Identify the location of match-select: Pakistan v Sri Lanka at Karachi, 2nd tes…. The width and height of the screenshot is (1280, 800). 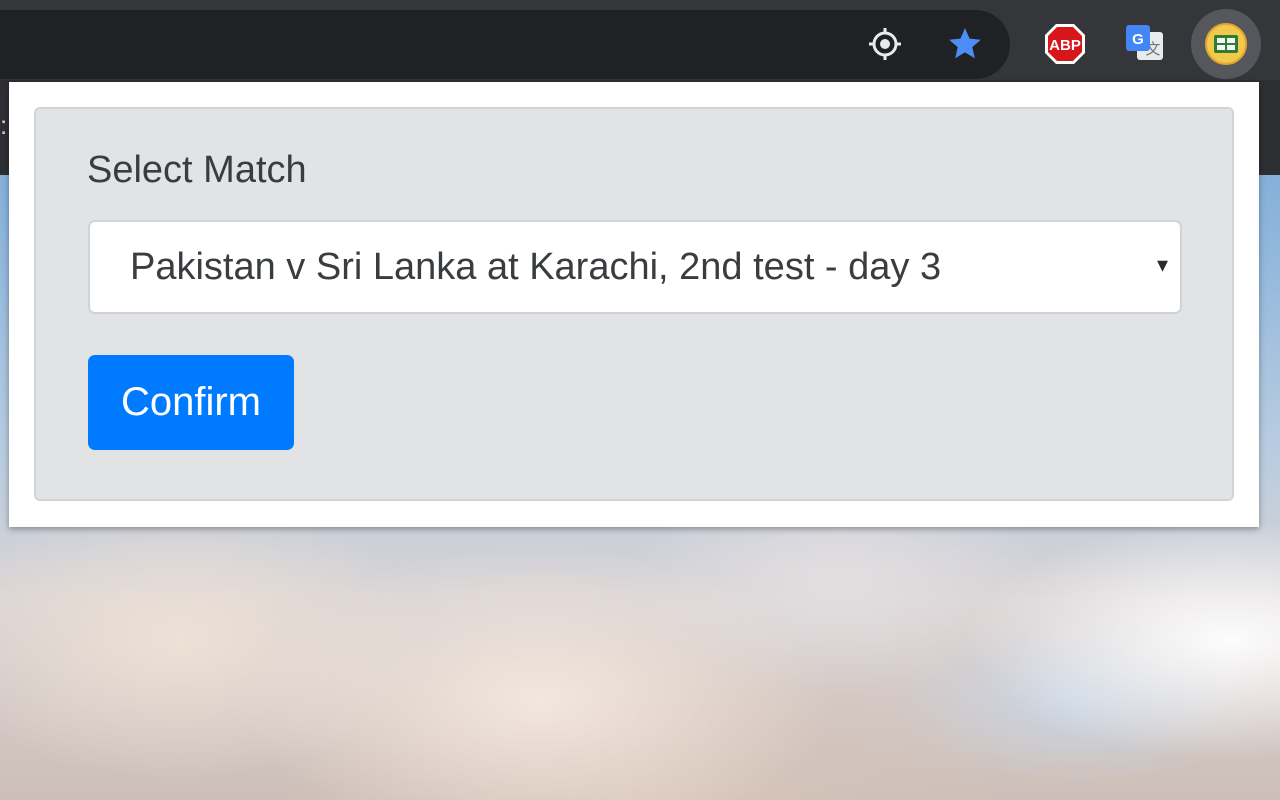
(635, 267).